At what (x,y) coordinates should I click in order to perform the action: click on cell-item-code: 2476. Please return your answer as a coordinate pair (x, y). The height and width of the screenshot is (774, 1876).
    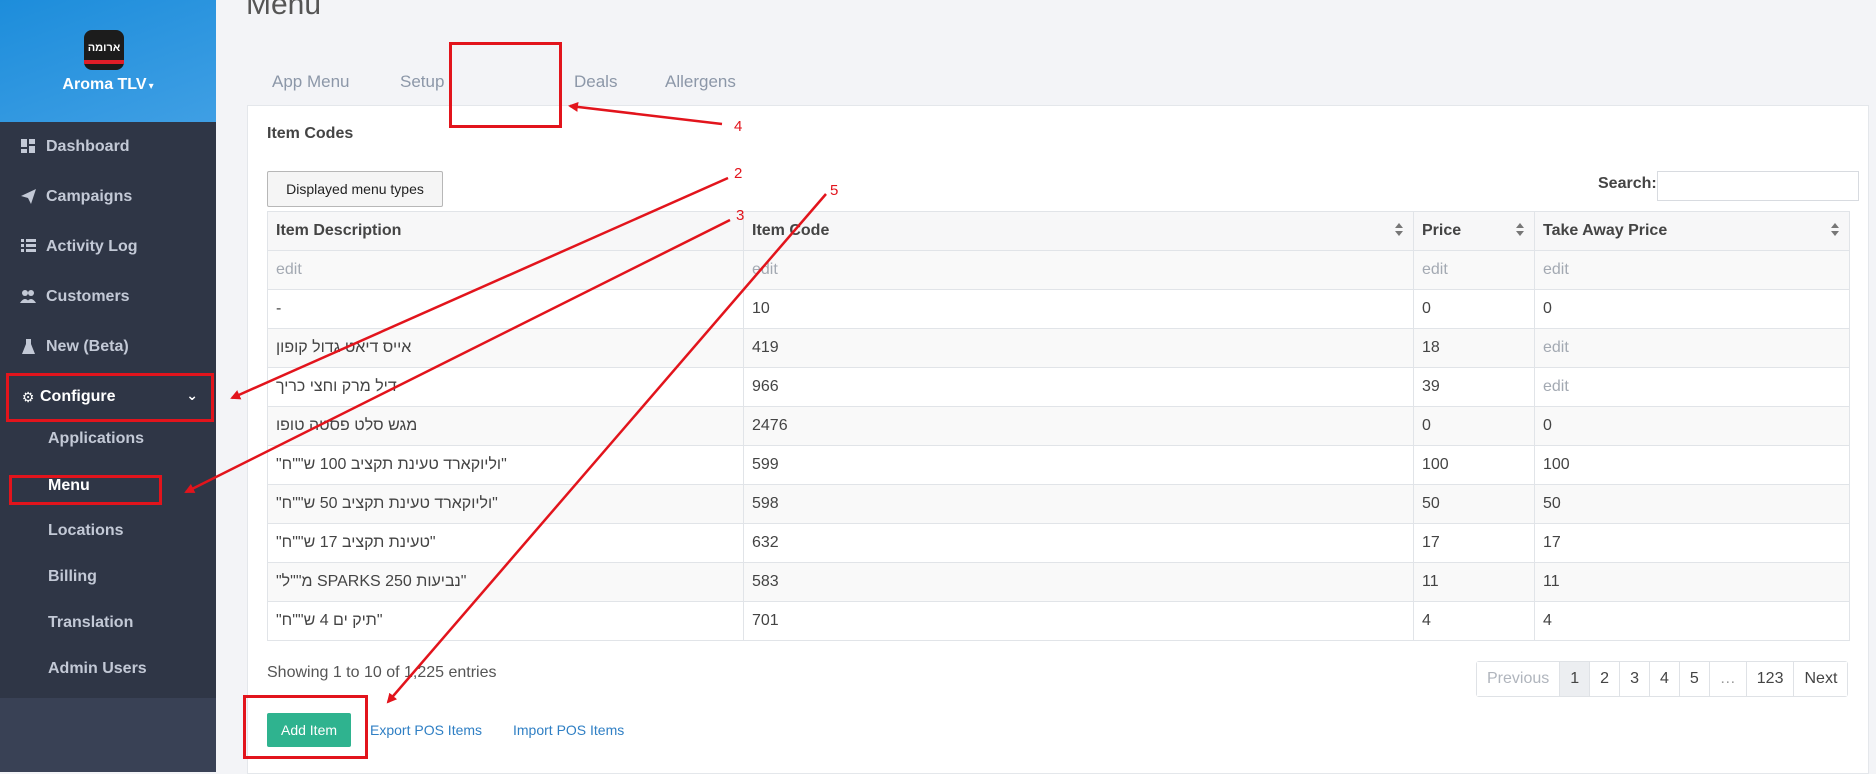
    Looking at the image, I should click on (1078, 426).